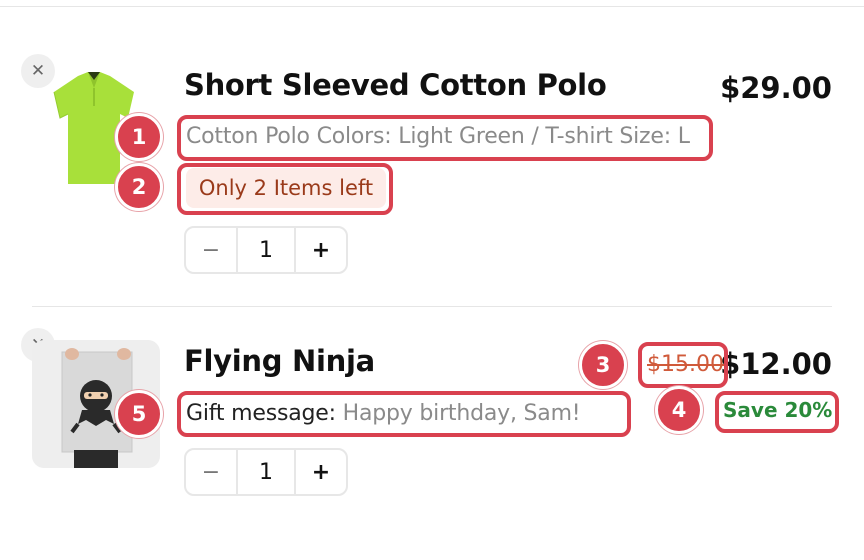 The height and width of the screenshot is (560, 864). What do you see at coordinates (139, 187) in the screenshot?
I see `annotation-badge-2: 2` at bounding box center [139, 187].